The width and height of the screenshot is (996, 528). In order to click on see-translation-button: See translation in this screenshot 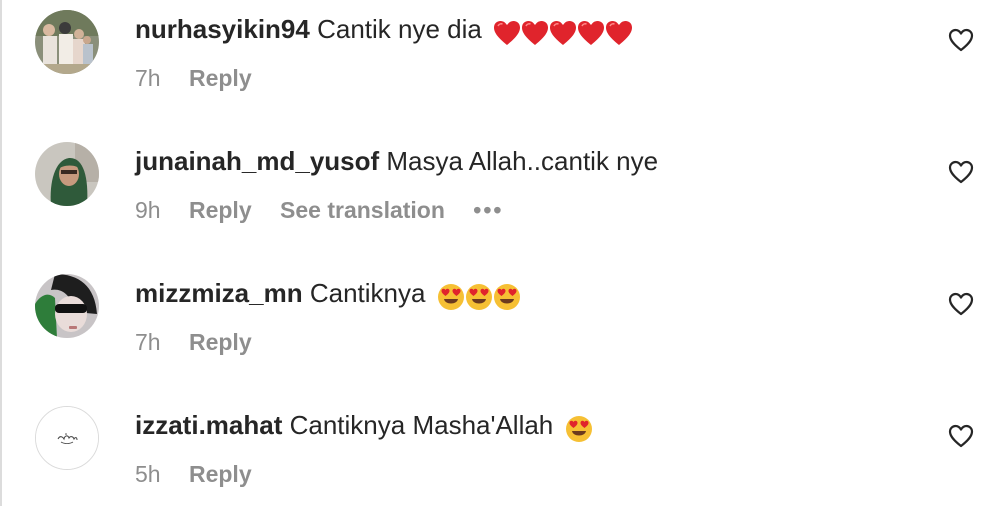, I will do `click(362, 210)`.